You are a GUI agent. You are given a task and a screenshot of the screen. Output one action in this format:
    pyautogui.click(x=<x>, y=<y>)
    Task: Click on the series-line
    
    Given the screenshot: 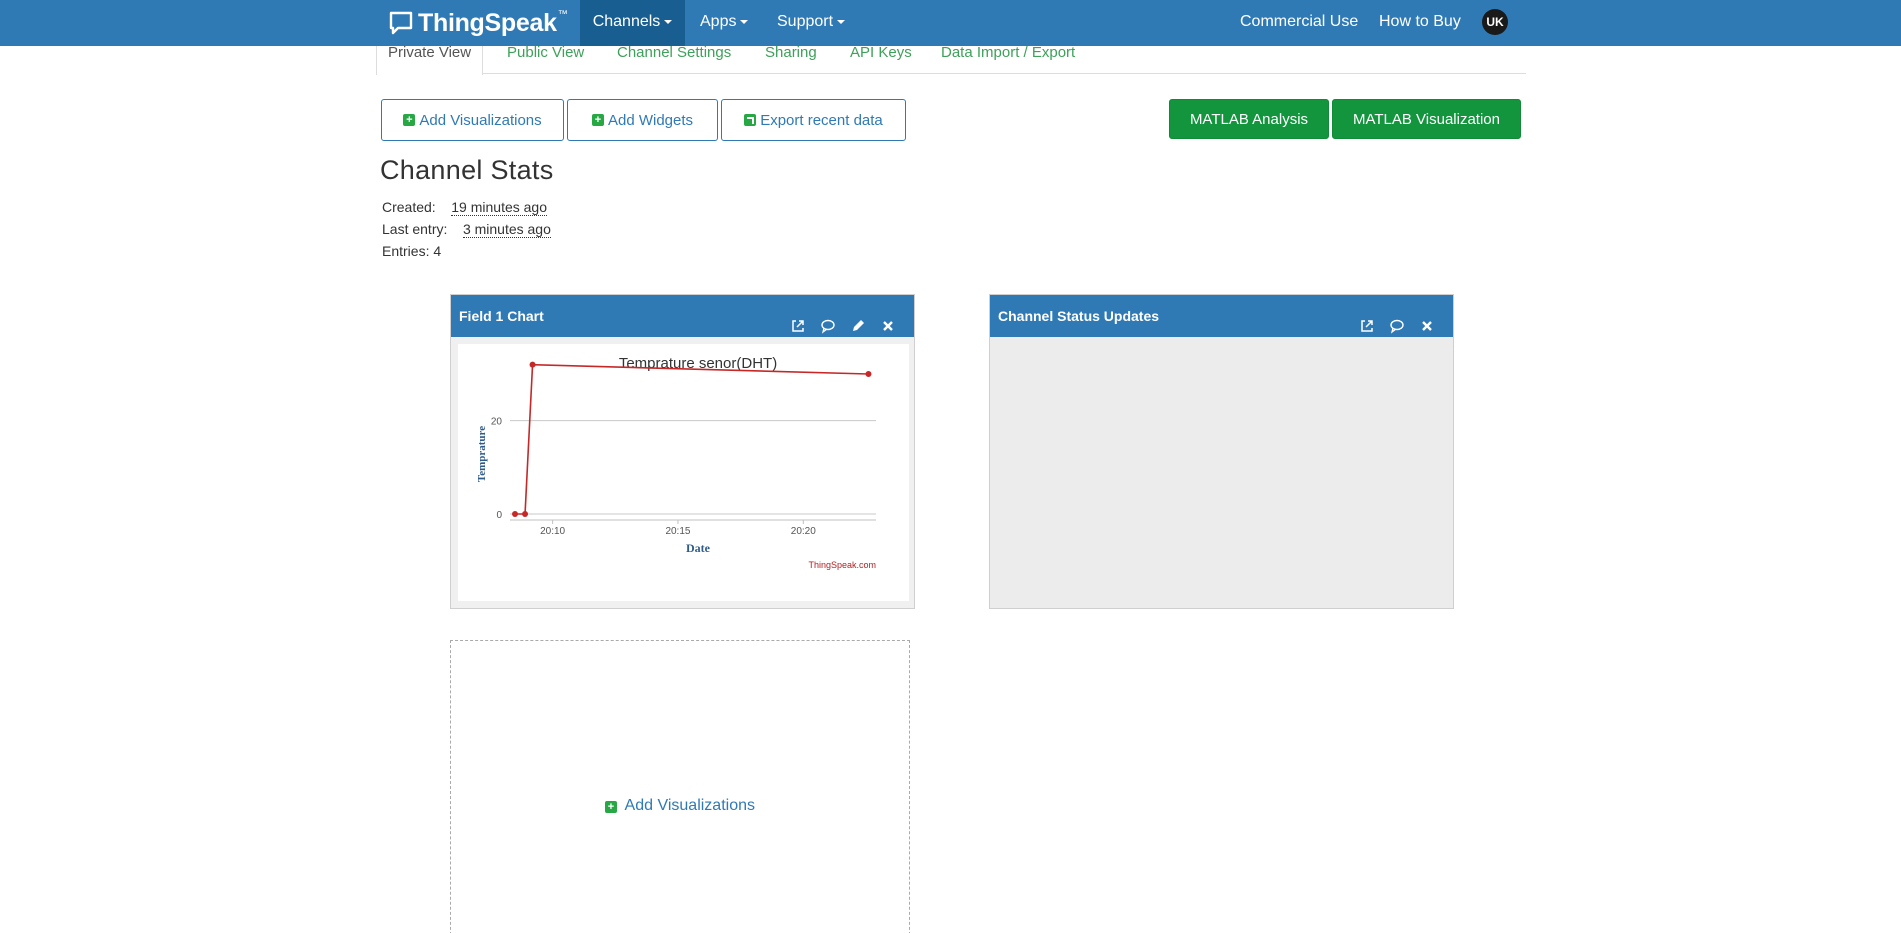 What is the action you would take?
    pyautogui.click(x=692, y=439)
    